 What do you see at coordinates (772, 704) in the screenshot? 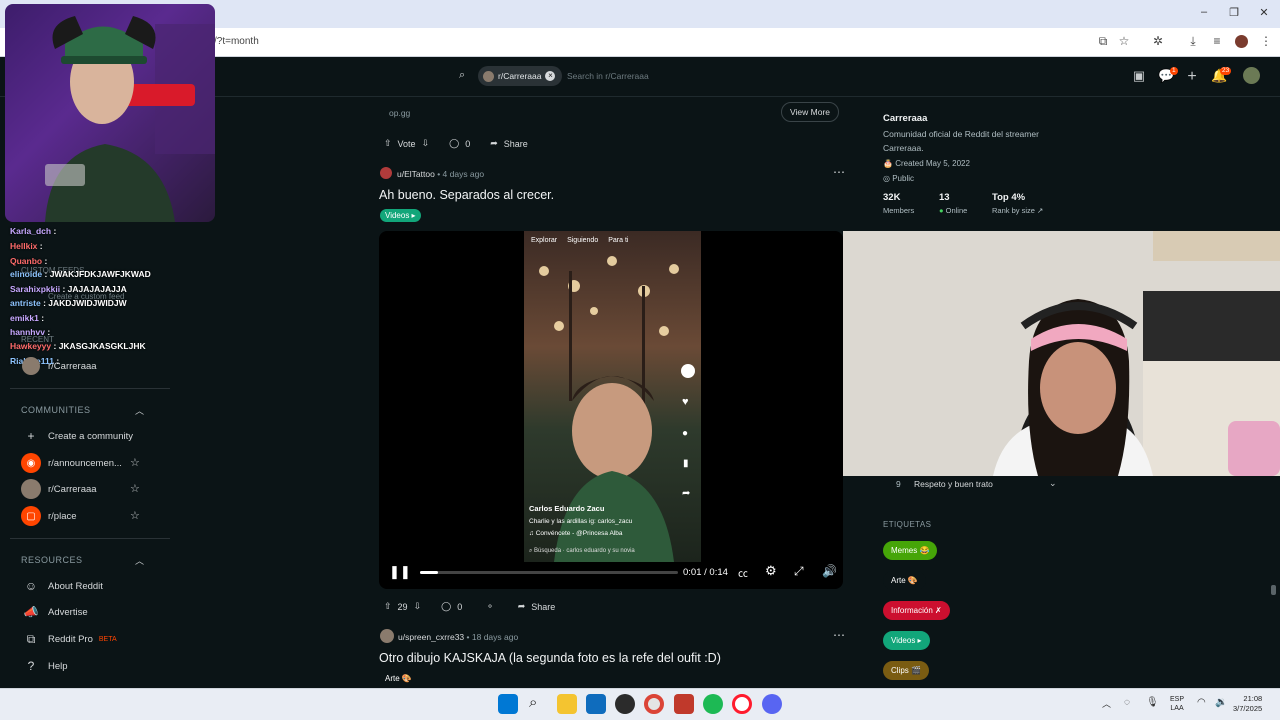
I see `discord-icon` at bounding box center [772, 704].